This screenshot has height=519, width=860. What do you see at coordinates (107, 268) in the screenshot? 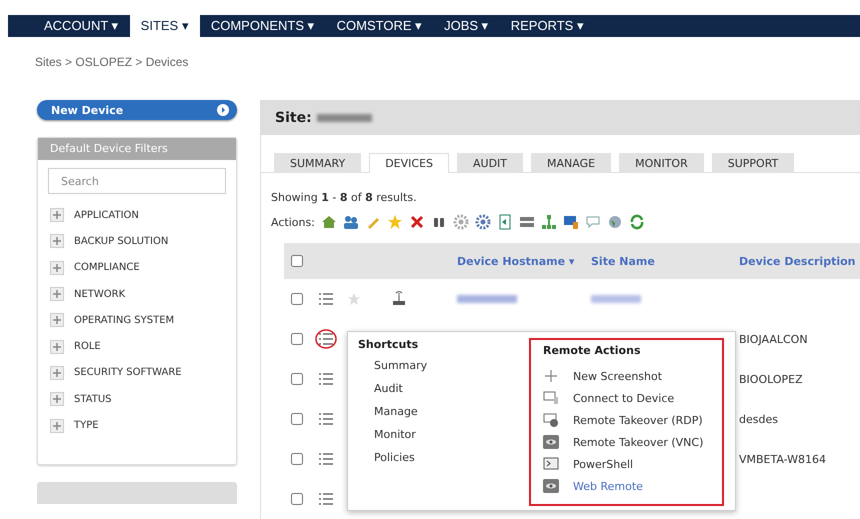
I see `filter-category: COMPLIANCE` at bounding box center [107, 268].